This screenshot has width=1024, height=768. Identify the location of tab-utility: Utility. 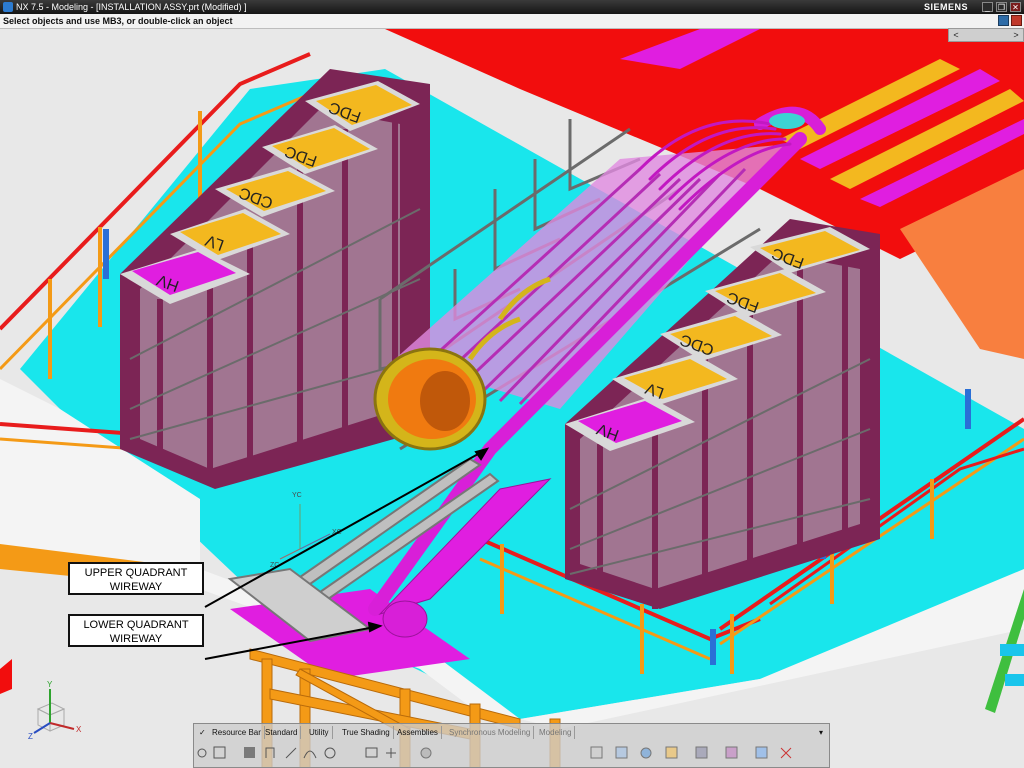
(319, 732).